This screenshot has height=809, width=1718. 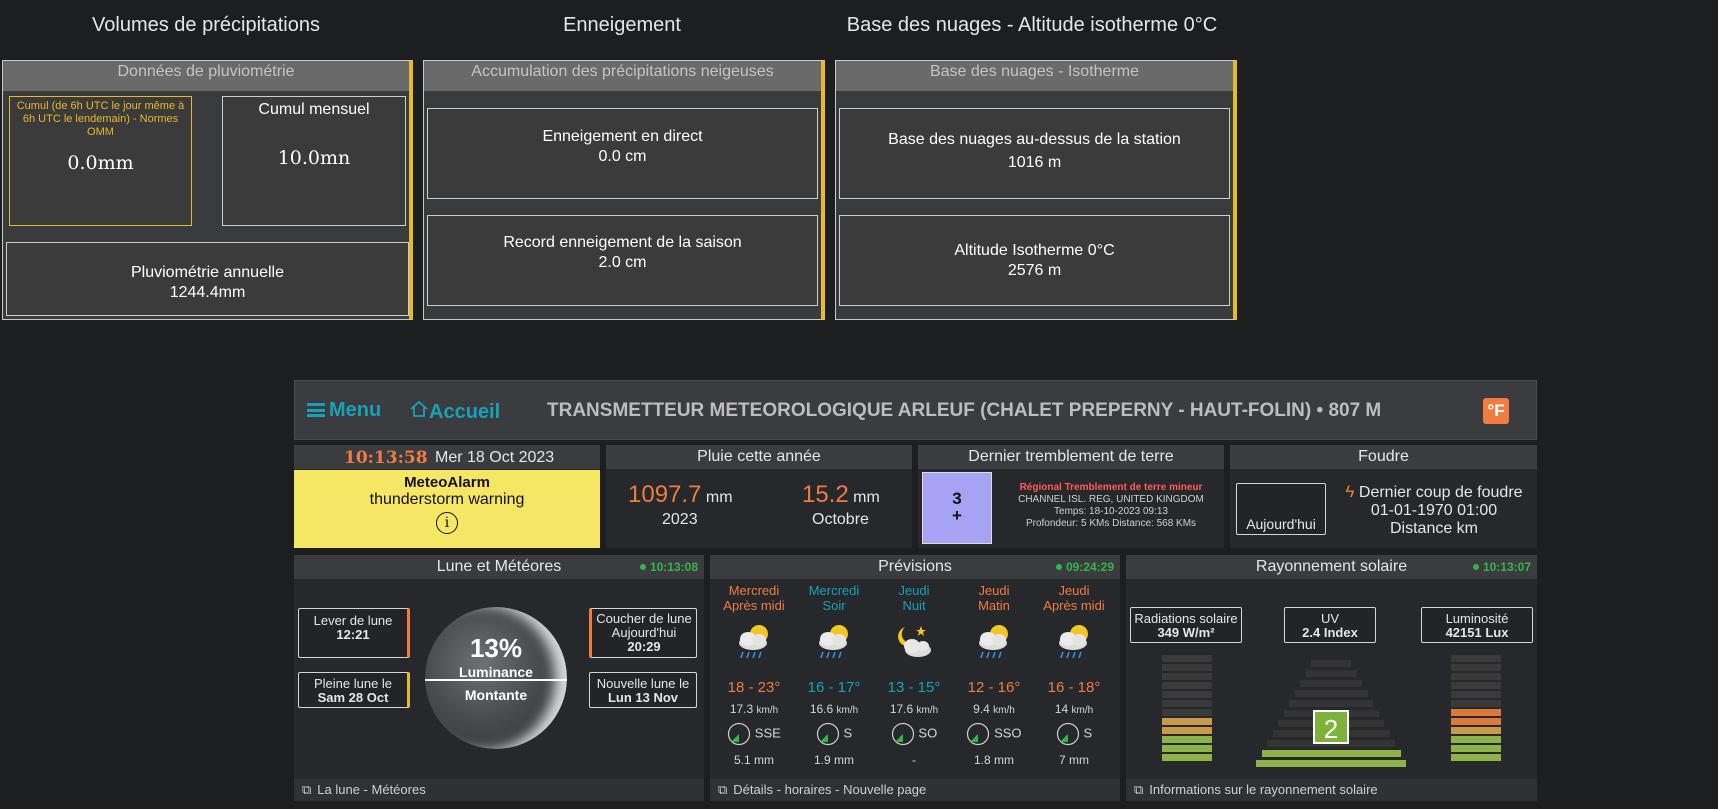 I want to click on lightning-bolt-icon: ϟ, so click(x=1350, y=491).